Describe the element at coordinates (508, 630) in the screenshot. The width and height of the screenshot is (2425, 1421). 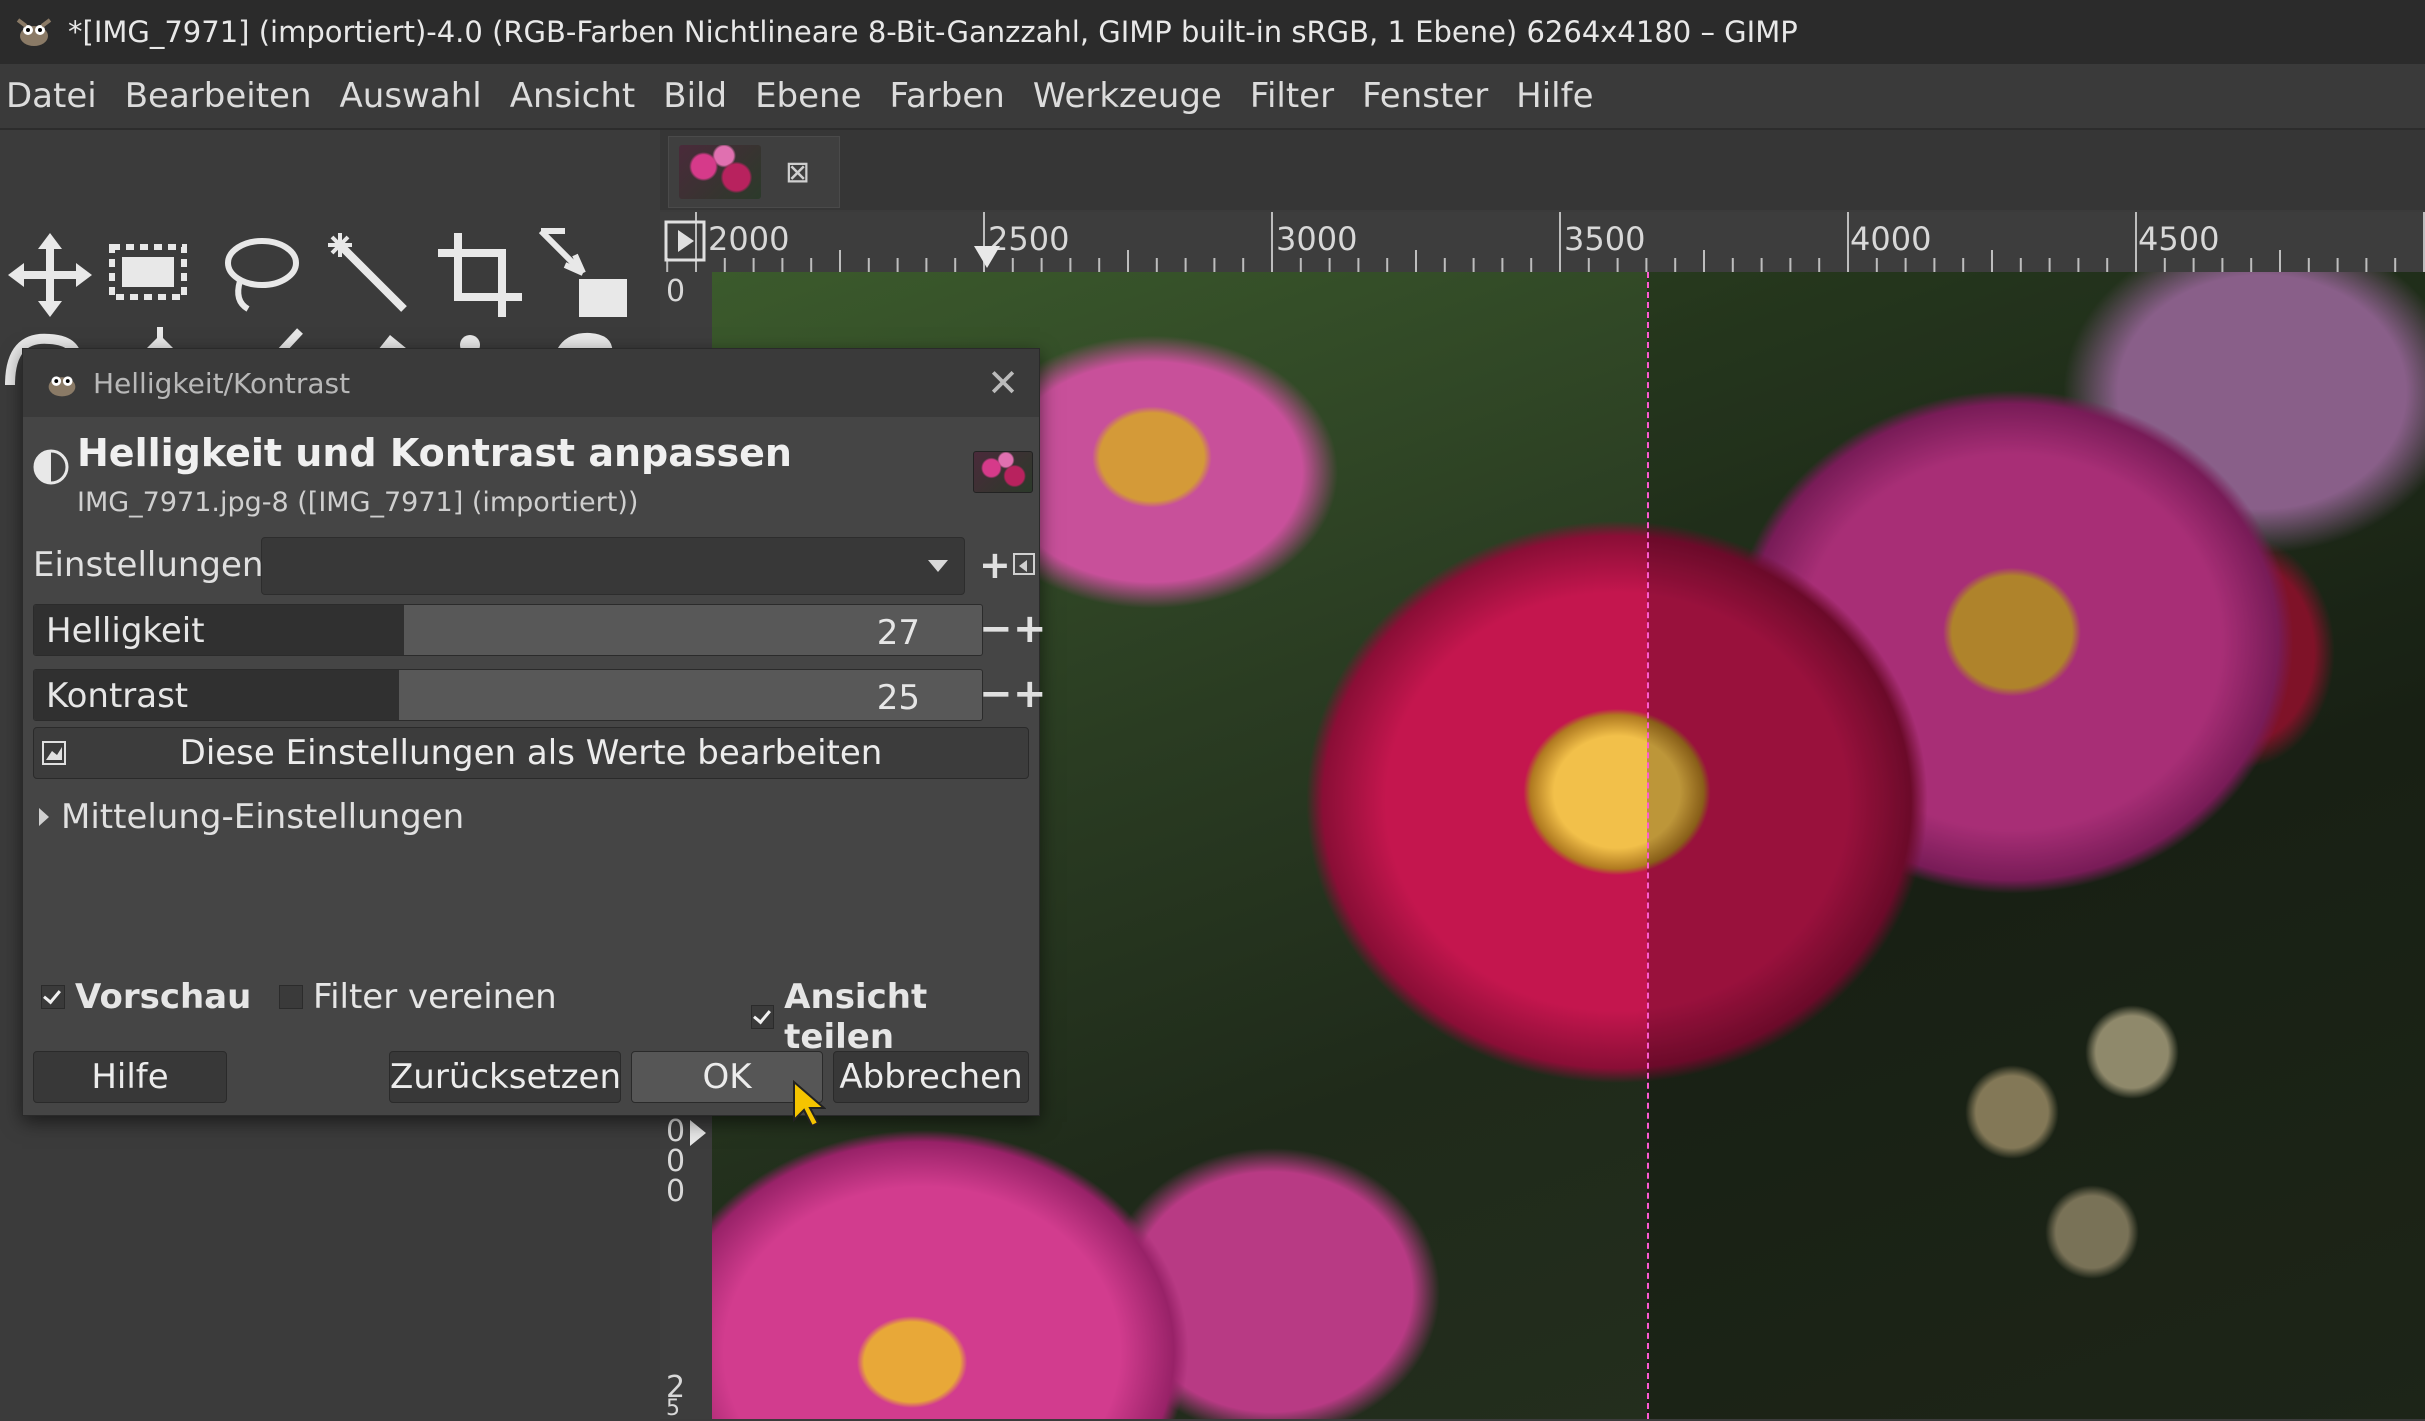
I see `brightness-slider: Helligkeit 27` at that location.